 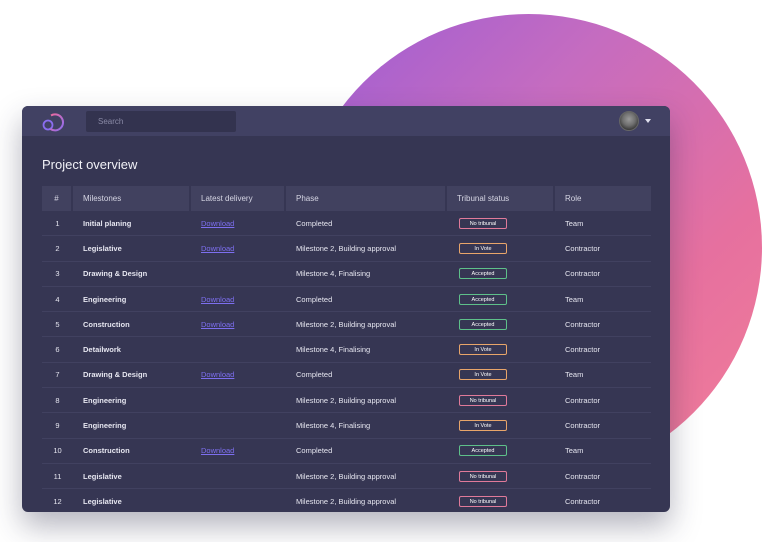 I want to click on row-number: 1, so click(x=57, y=224).